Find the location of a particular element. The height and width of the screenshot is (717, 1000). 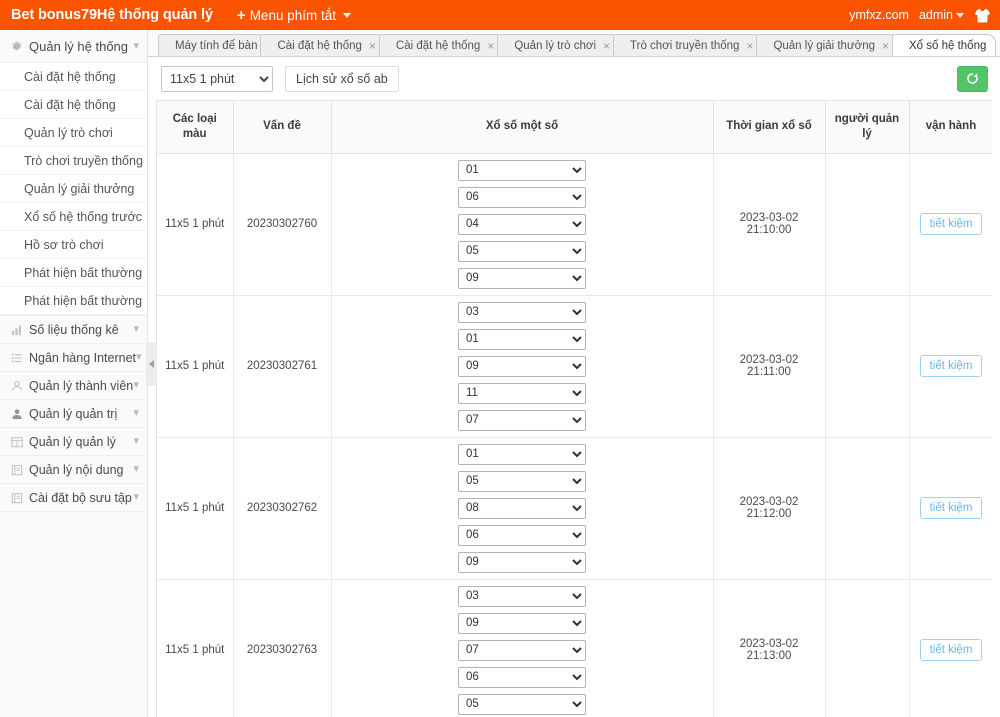

sidebar-group-quan-ly-thanh-vien: Quản lý thành viên ▾ is located at coordinates (73, 386).